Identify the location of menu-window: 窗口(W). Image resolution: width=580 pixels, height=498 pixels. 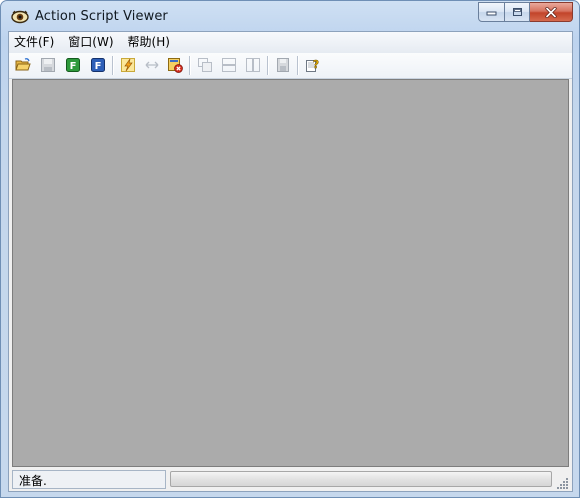
(90, 42).